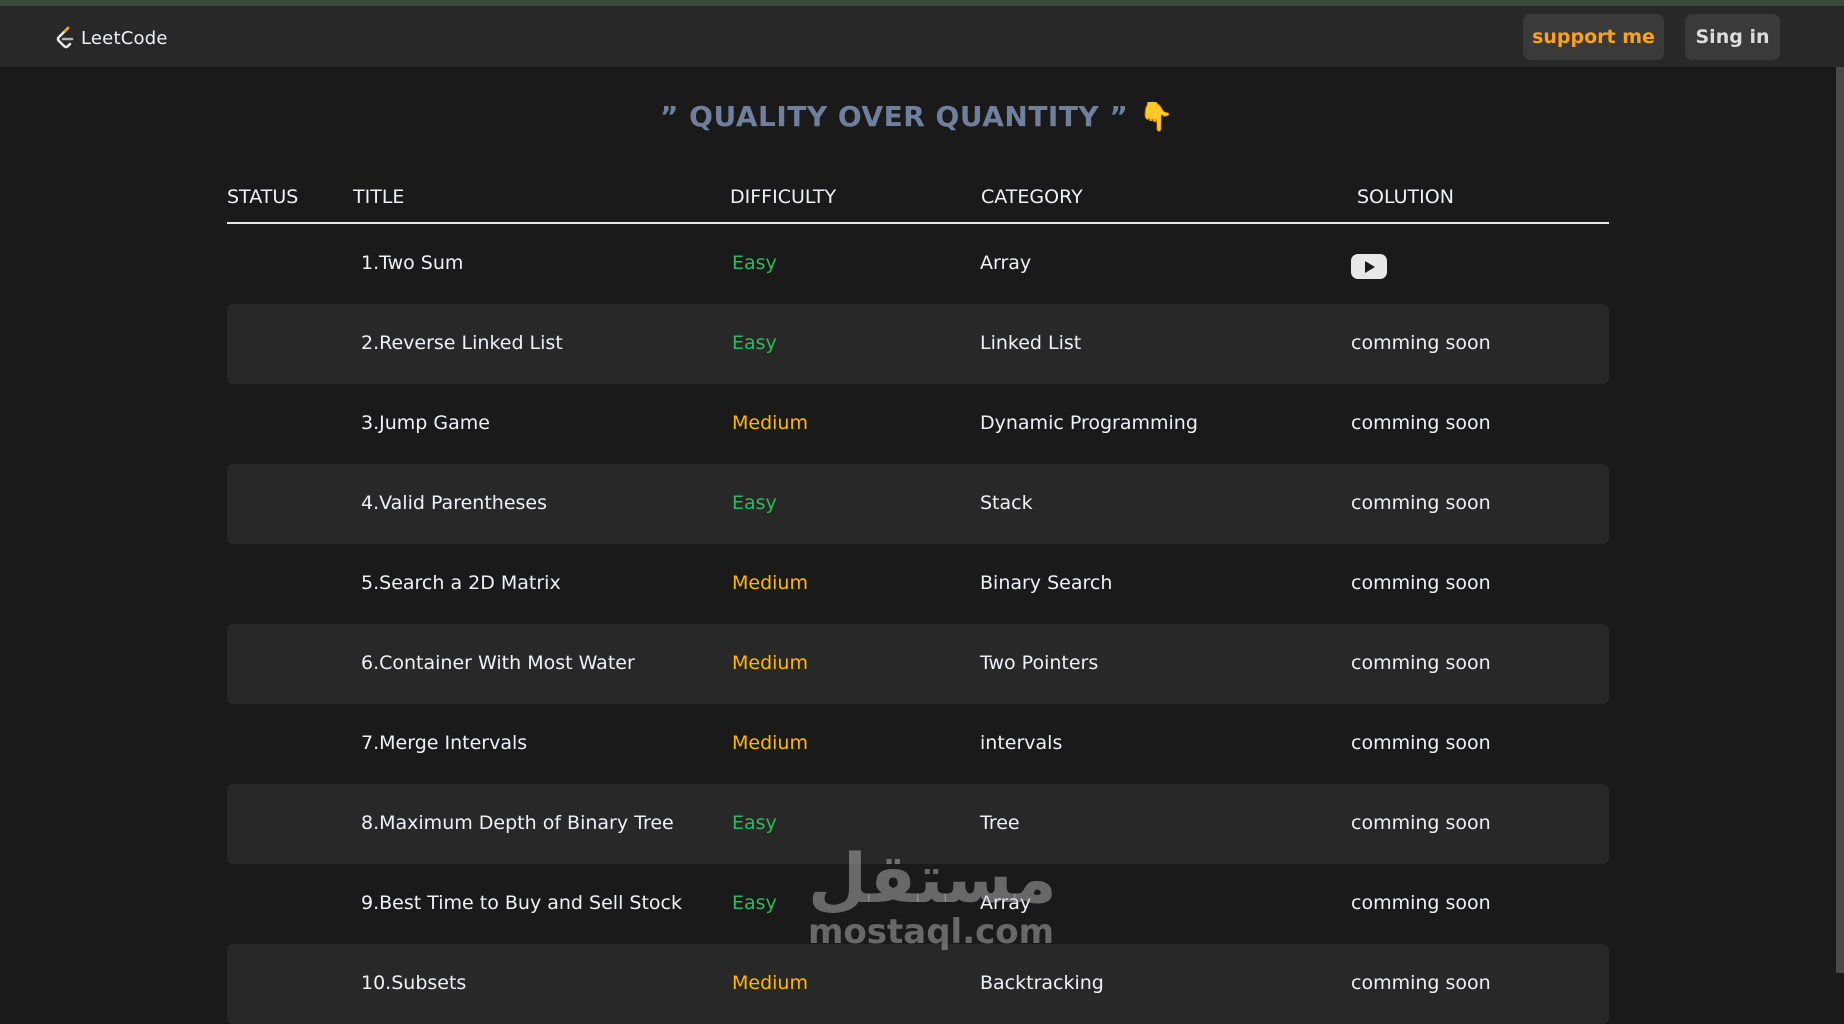  I want to click on category-label: Two Pointers, so click(1039, 663).